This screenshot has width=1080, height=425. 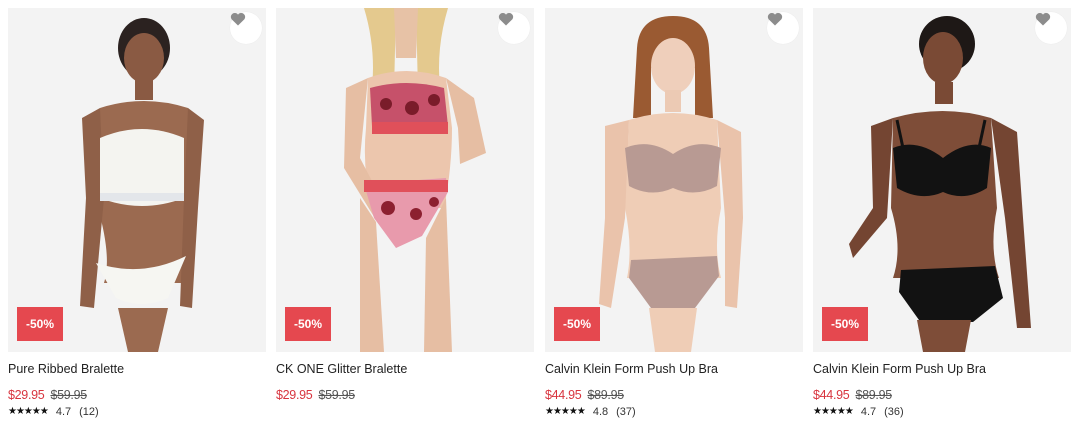 What do you see at coordinates (89, 412) in the screenshot?
I see `review-count: (12)` at bounding box center [89, 412].